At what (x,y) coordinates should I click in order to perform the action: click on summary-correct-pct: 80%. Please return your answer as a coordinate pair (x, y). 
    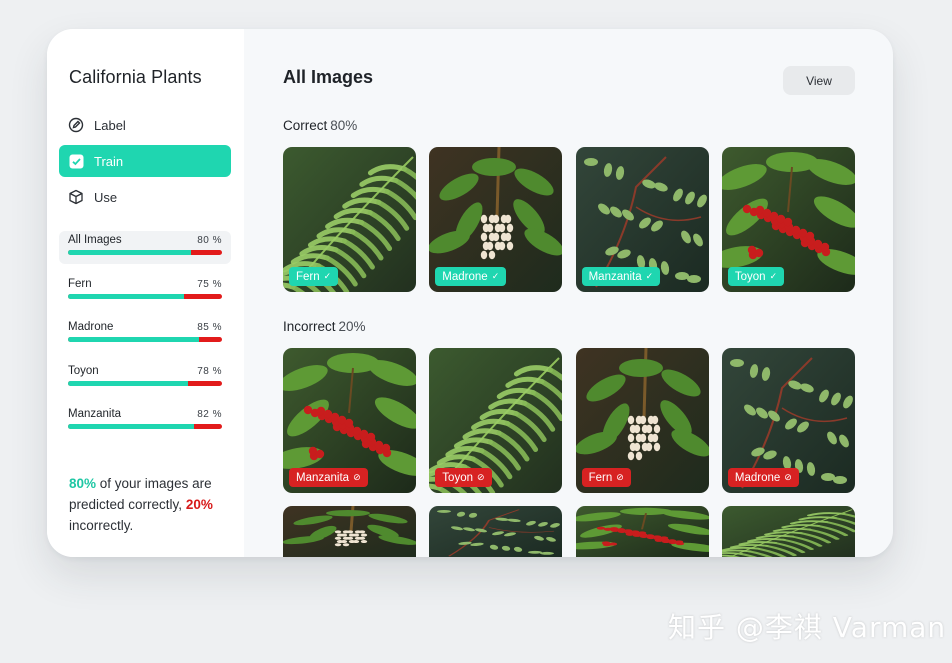
    Looking at the image, I should click on (83, 483).